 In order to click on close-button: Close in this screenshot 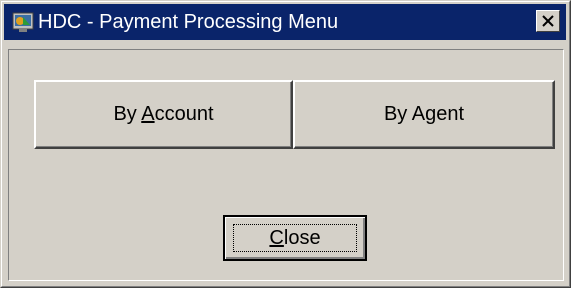, I will do `click(295, 238)`.